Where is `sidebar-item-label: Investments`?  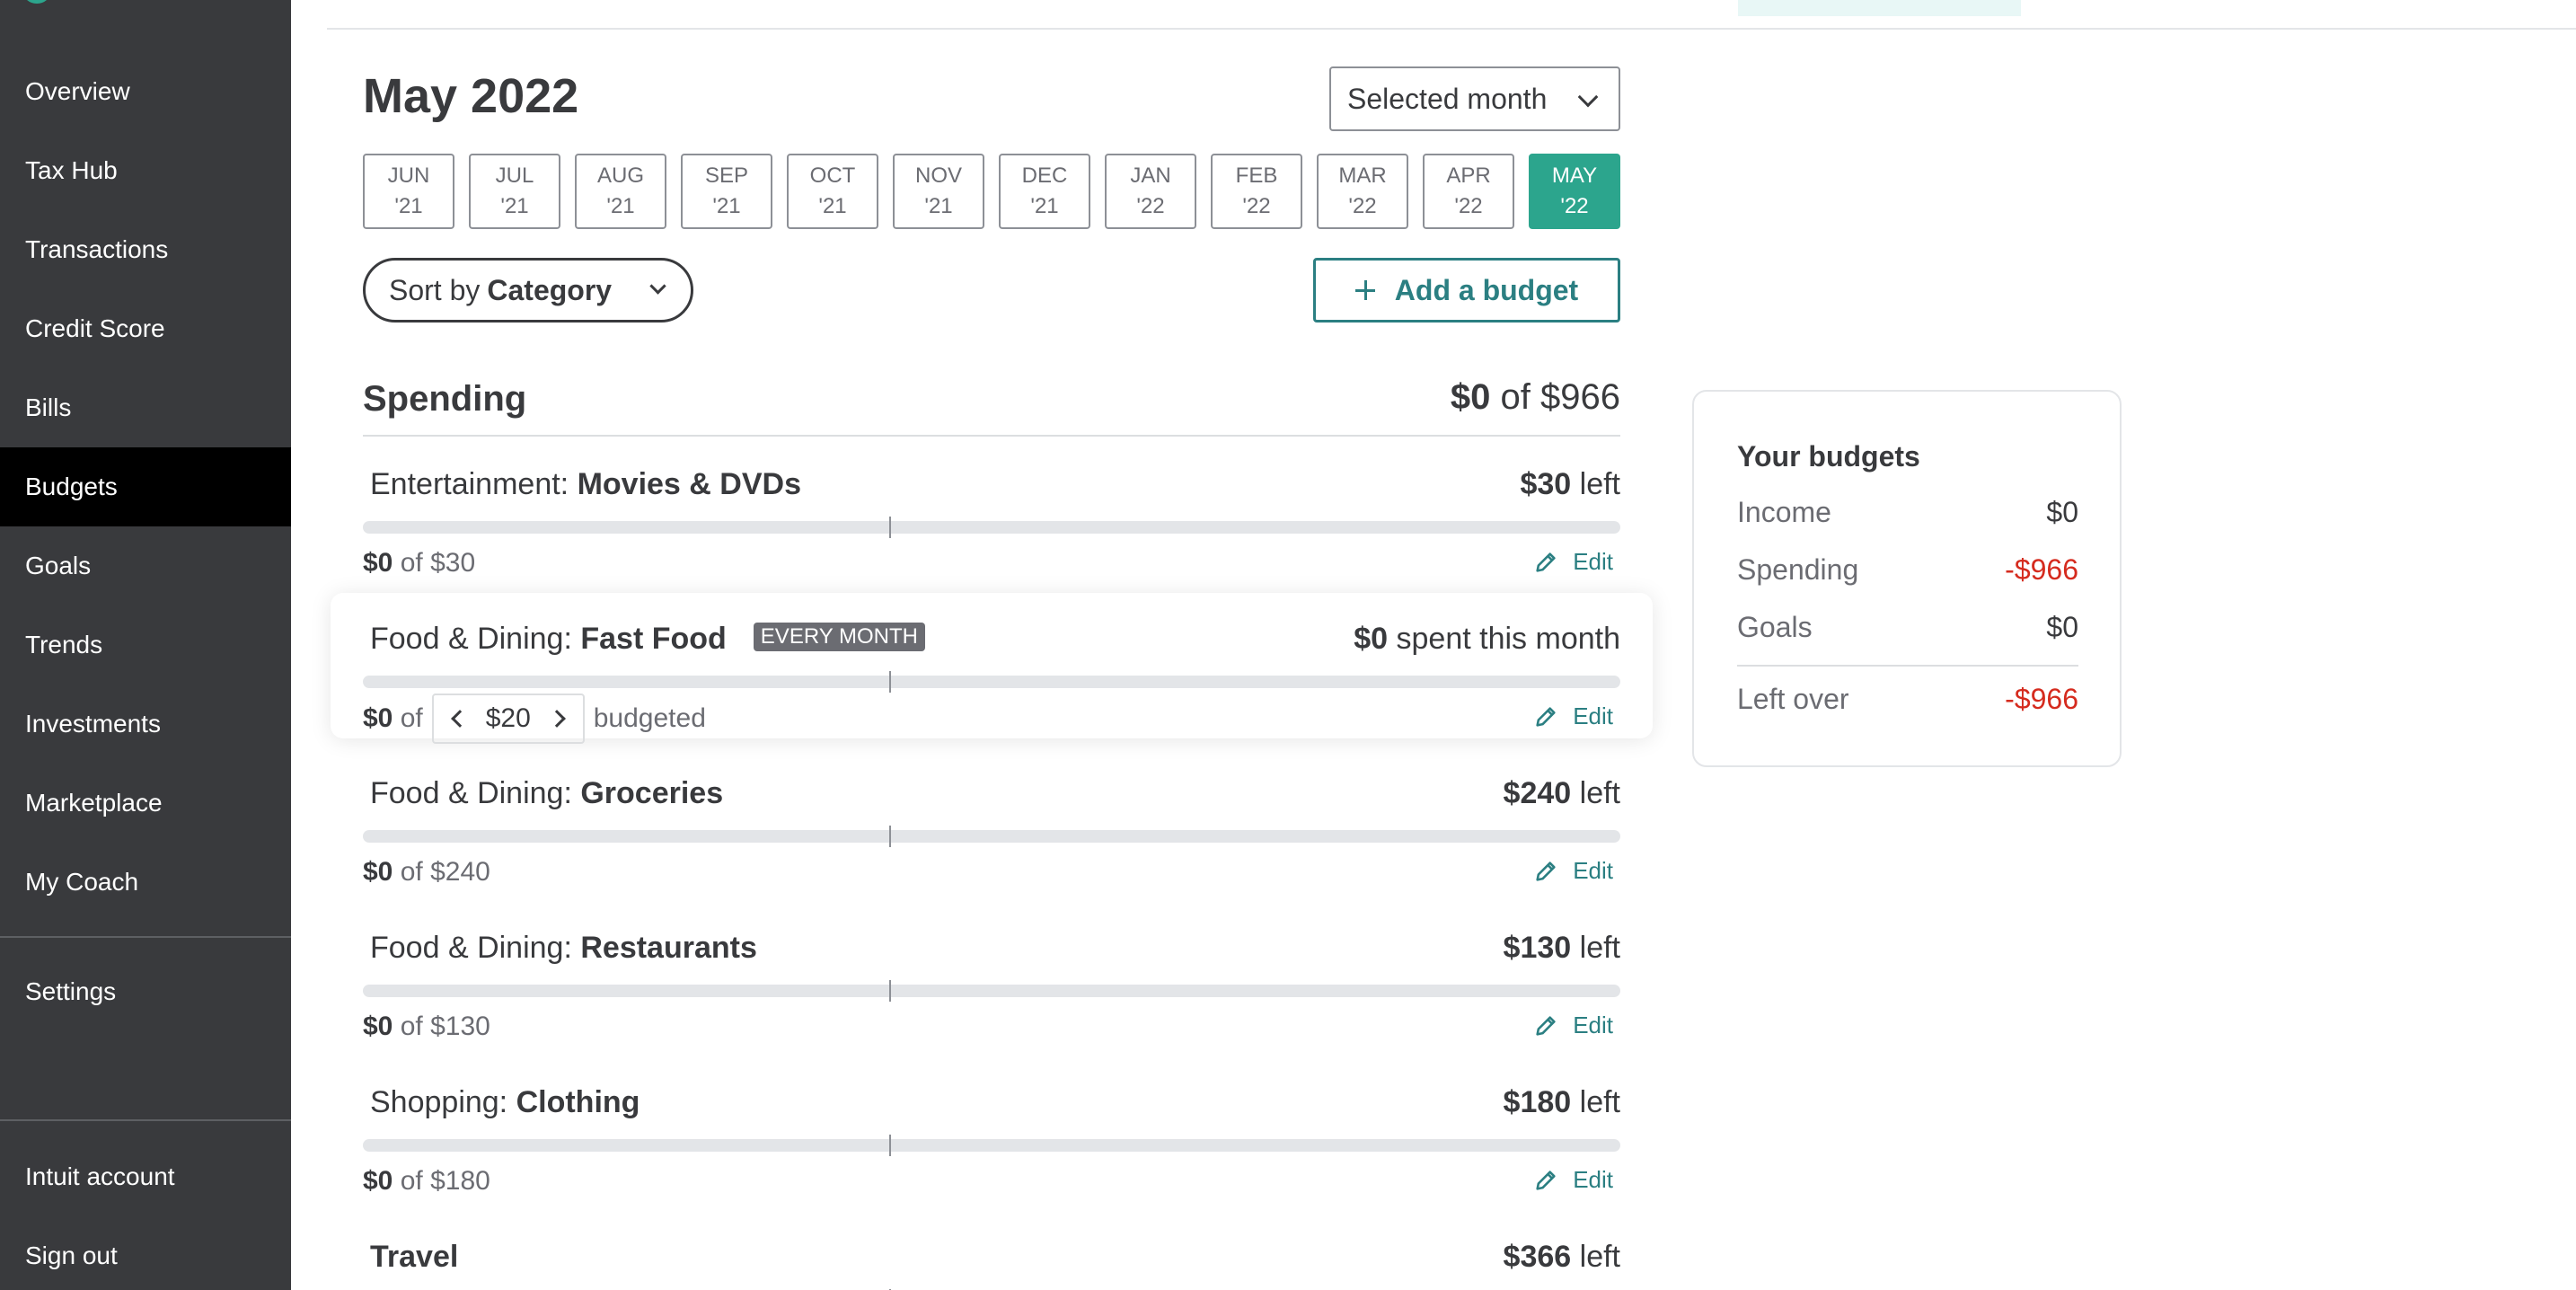
sidebar-item-label: Investments is located at coordinates (93, 724).